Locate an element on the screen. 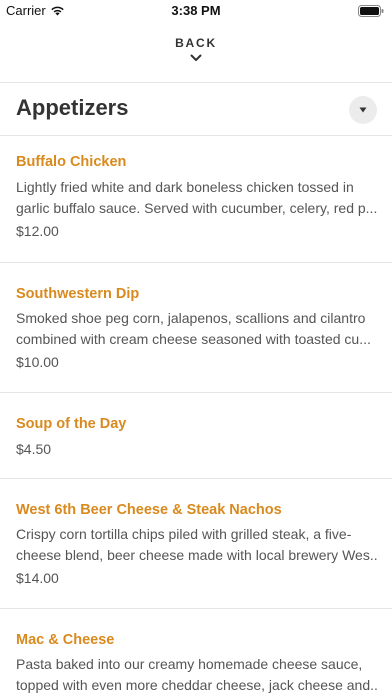  caret-down-icon is located at coordinates (363, 110).